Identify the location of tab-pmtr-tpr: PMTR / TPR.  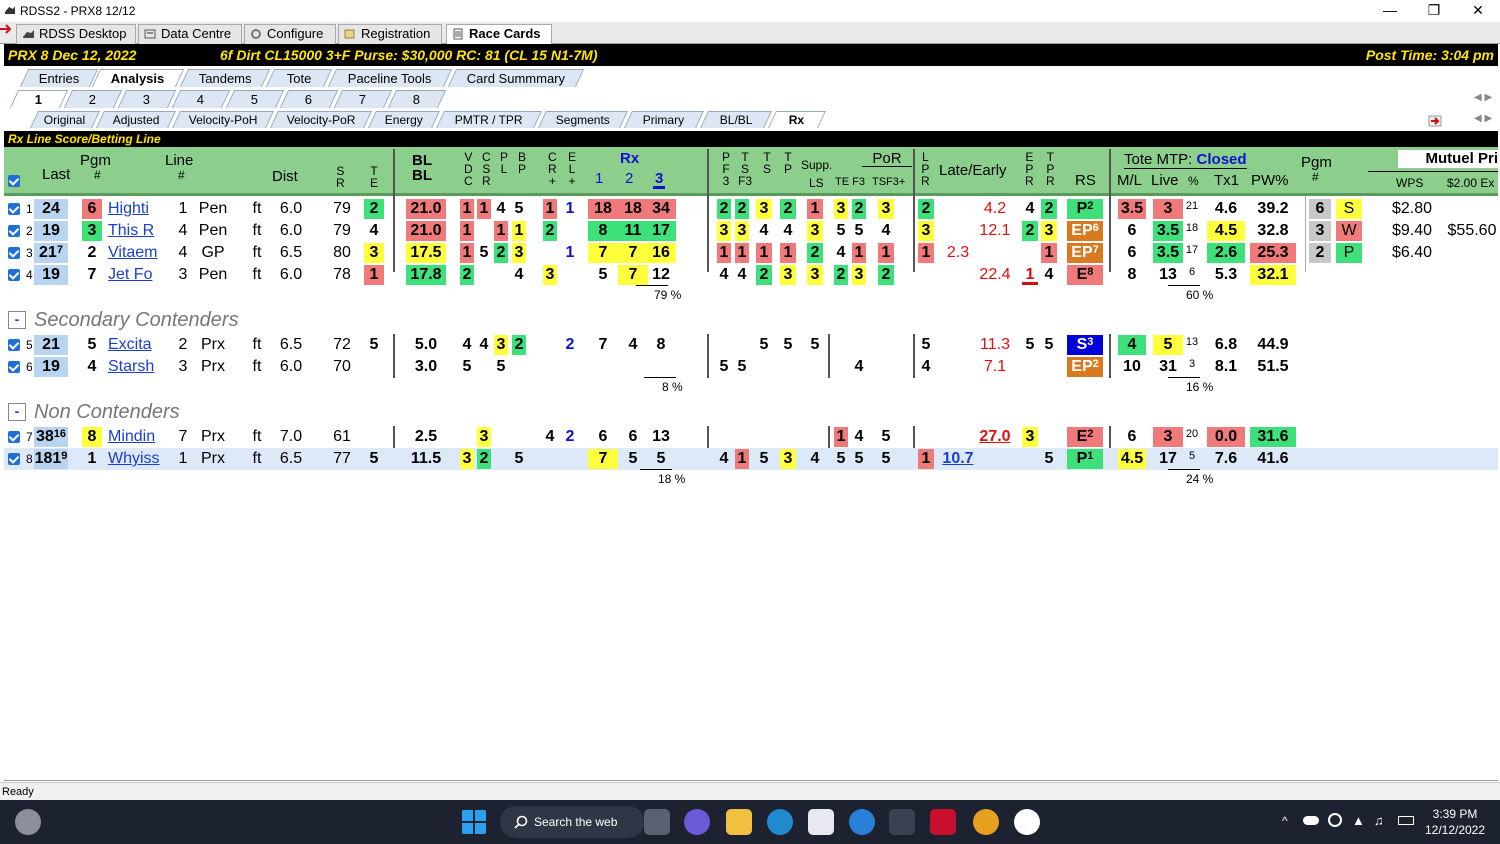
(489, 119).